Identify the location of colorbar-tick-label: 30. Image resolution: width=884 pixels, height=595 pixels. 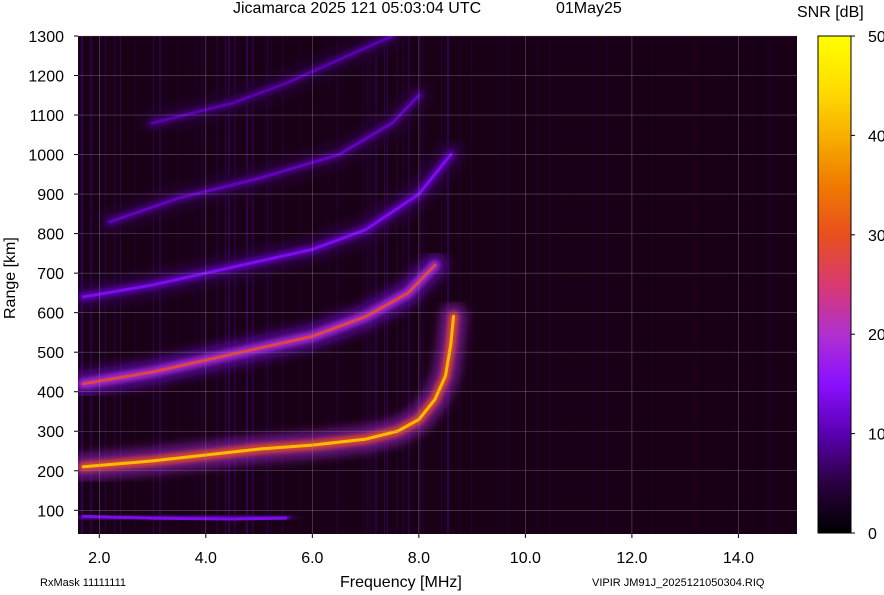
(876, 236).